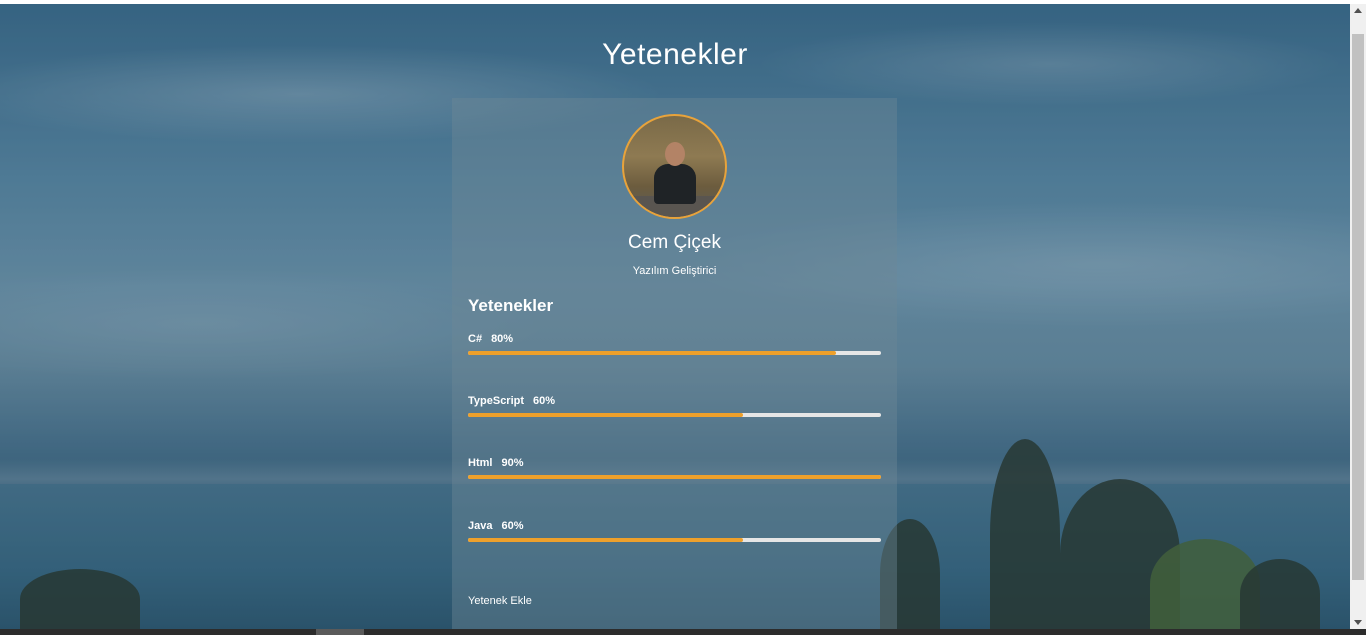  I want to click on skills-heading: Yetenekler, so click(511, 305).